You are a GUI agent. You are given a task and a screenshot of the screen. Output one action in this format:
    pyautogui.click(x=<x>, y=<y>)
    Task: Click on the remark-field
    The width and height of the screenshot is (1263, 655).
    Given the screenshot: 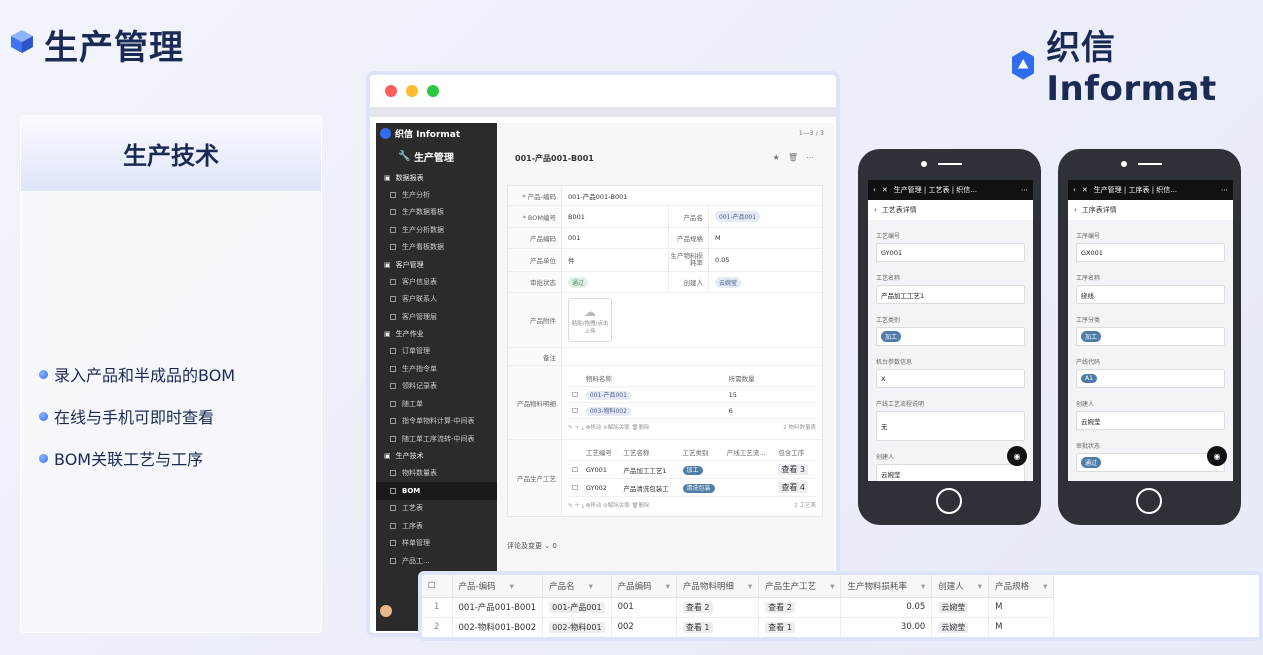 What is the action you would take?
    pyautogui.click(x=565, y=356)
    